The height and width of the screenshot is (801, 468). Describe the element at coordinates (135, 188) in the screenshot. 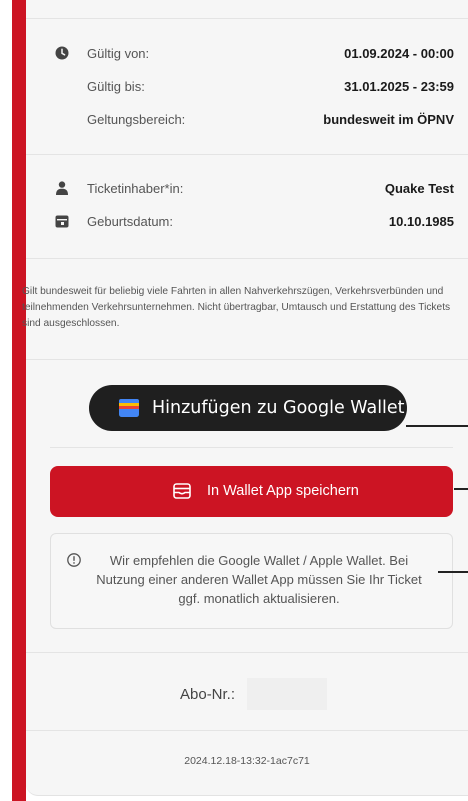

I see `holder-label: Ticketinhaber*in:` at that location.